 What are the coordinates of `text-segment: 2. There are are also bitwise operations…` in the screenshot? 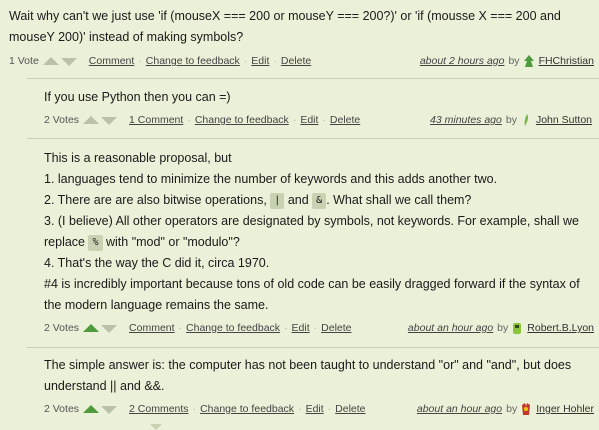 It's located at (155, 200).